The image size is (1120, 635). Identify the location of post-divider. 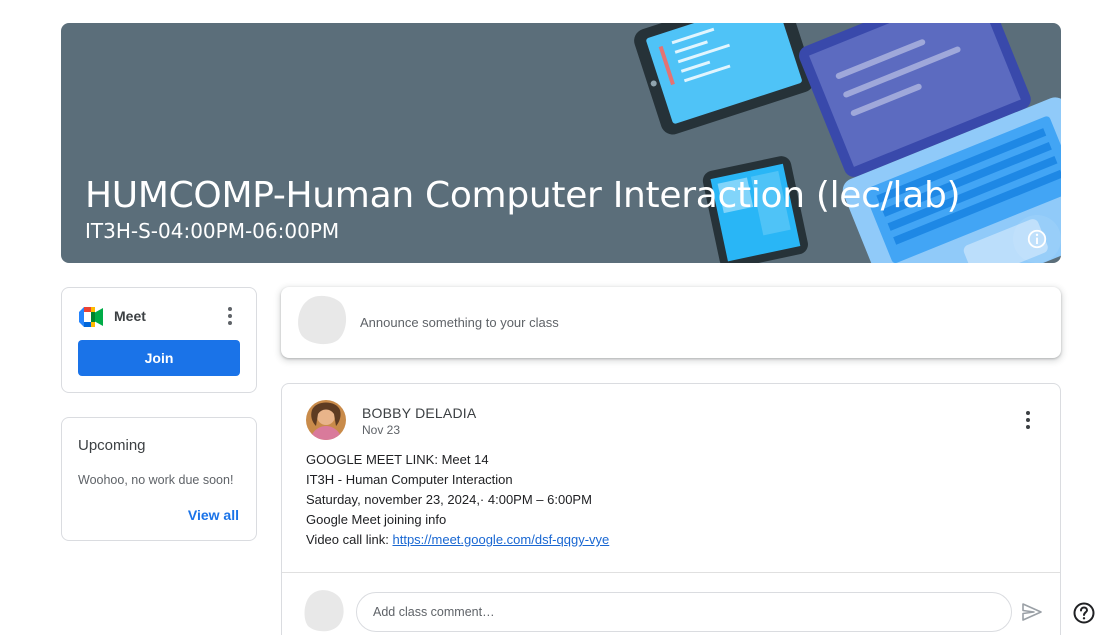
(671, 572).